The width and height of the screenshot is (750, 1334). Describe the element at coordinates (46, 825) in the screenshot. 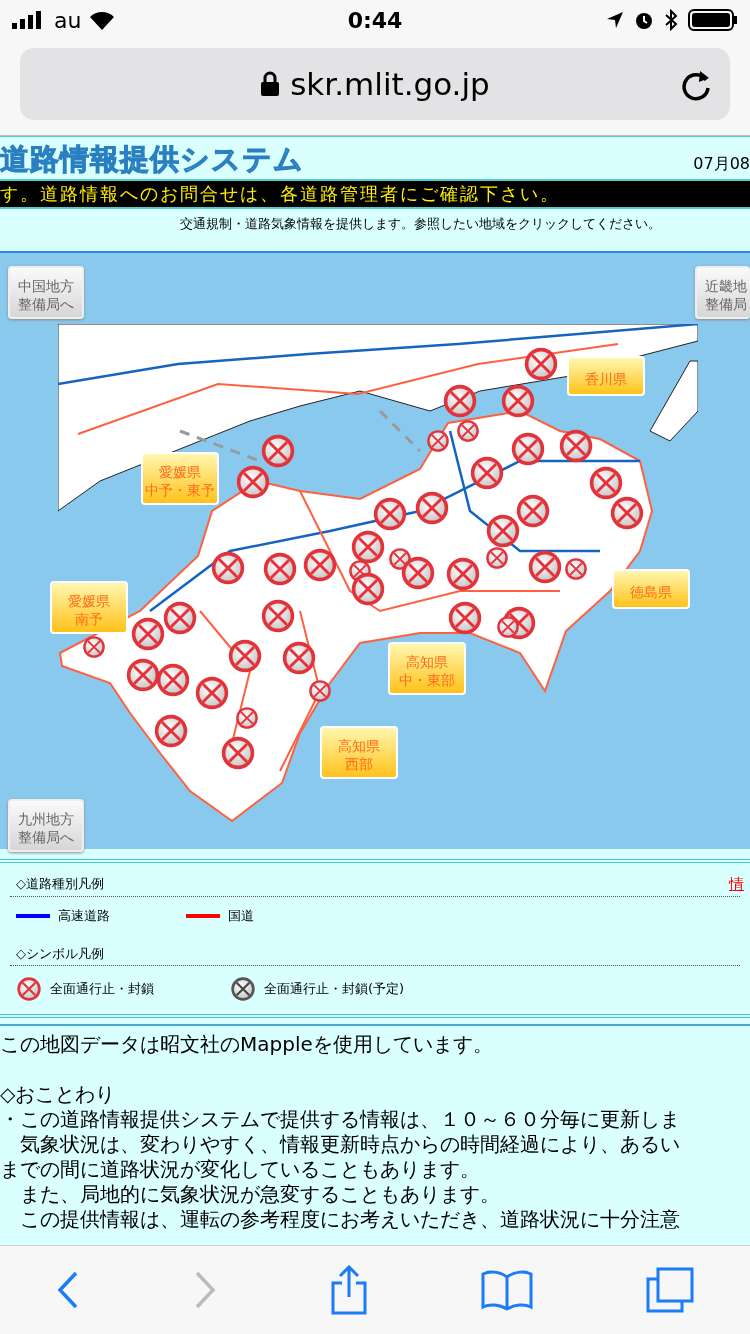

I see `region-button: 九州地方 整備局へ` at that location.